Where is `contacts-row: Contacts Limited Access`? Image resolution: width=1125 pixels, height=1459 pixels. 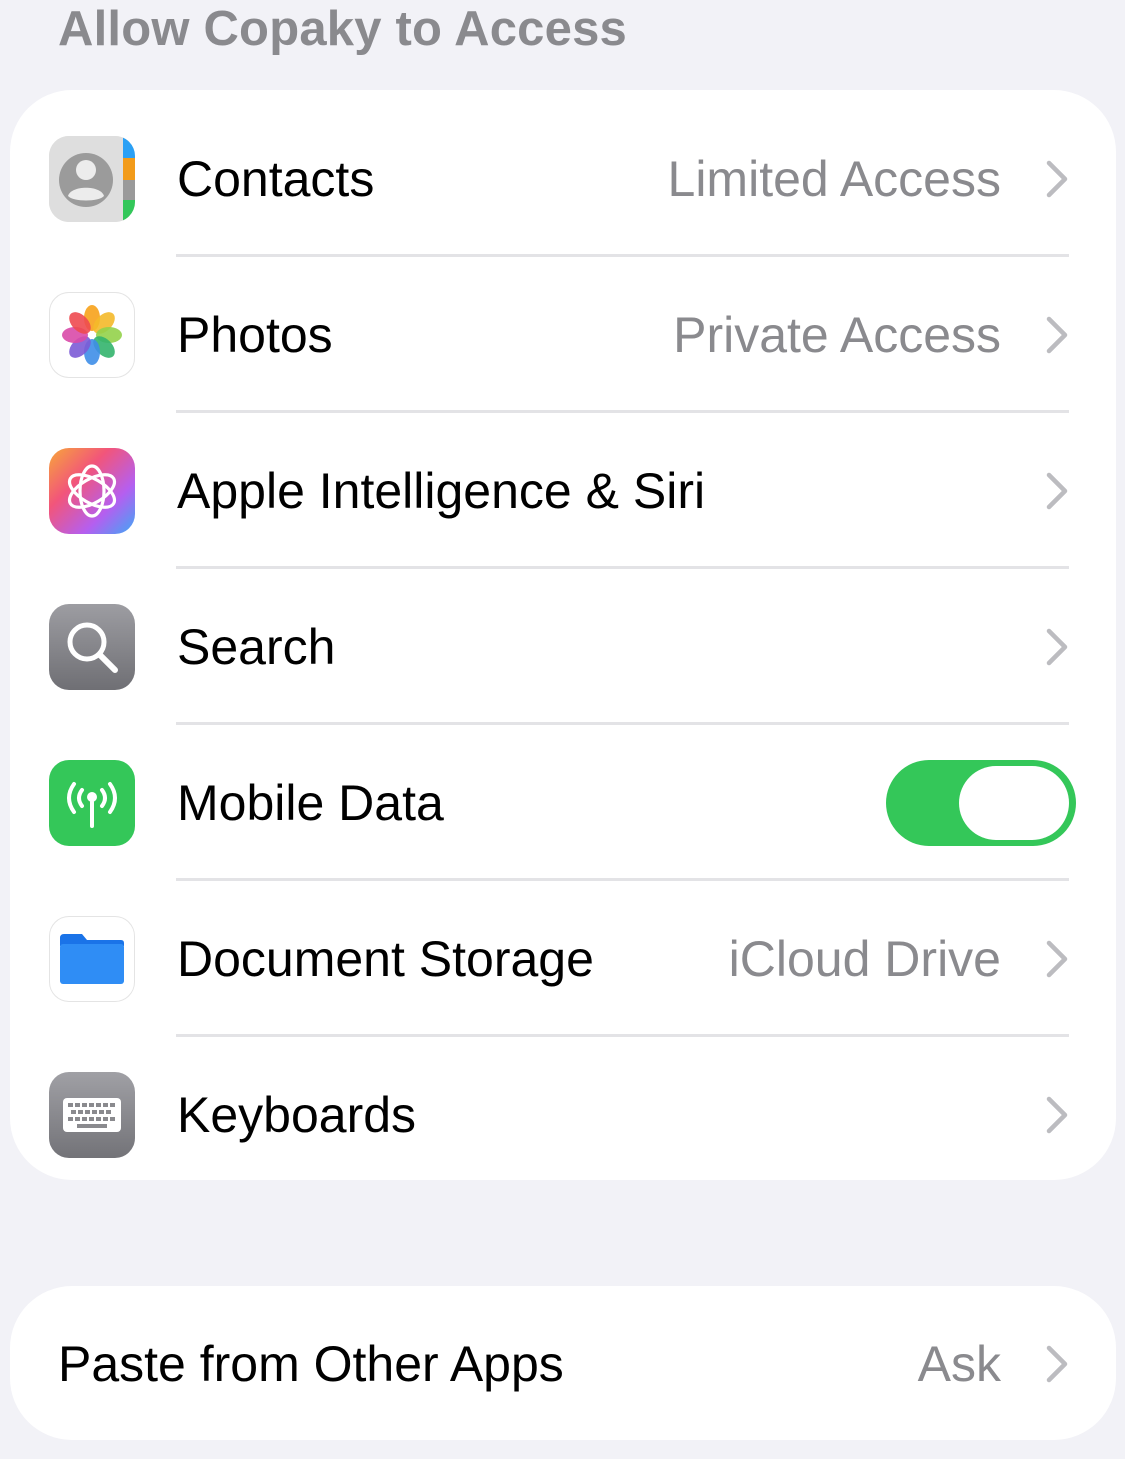 contacts-row: Contacts Limited Access is located at coordinates (563, 179).